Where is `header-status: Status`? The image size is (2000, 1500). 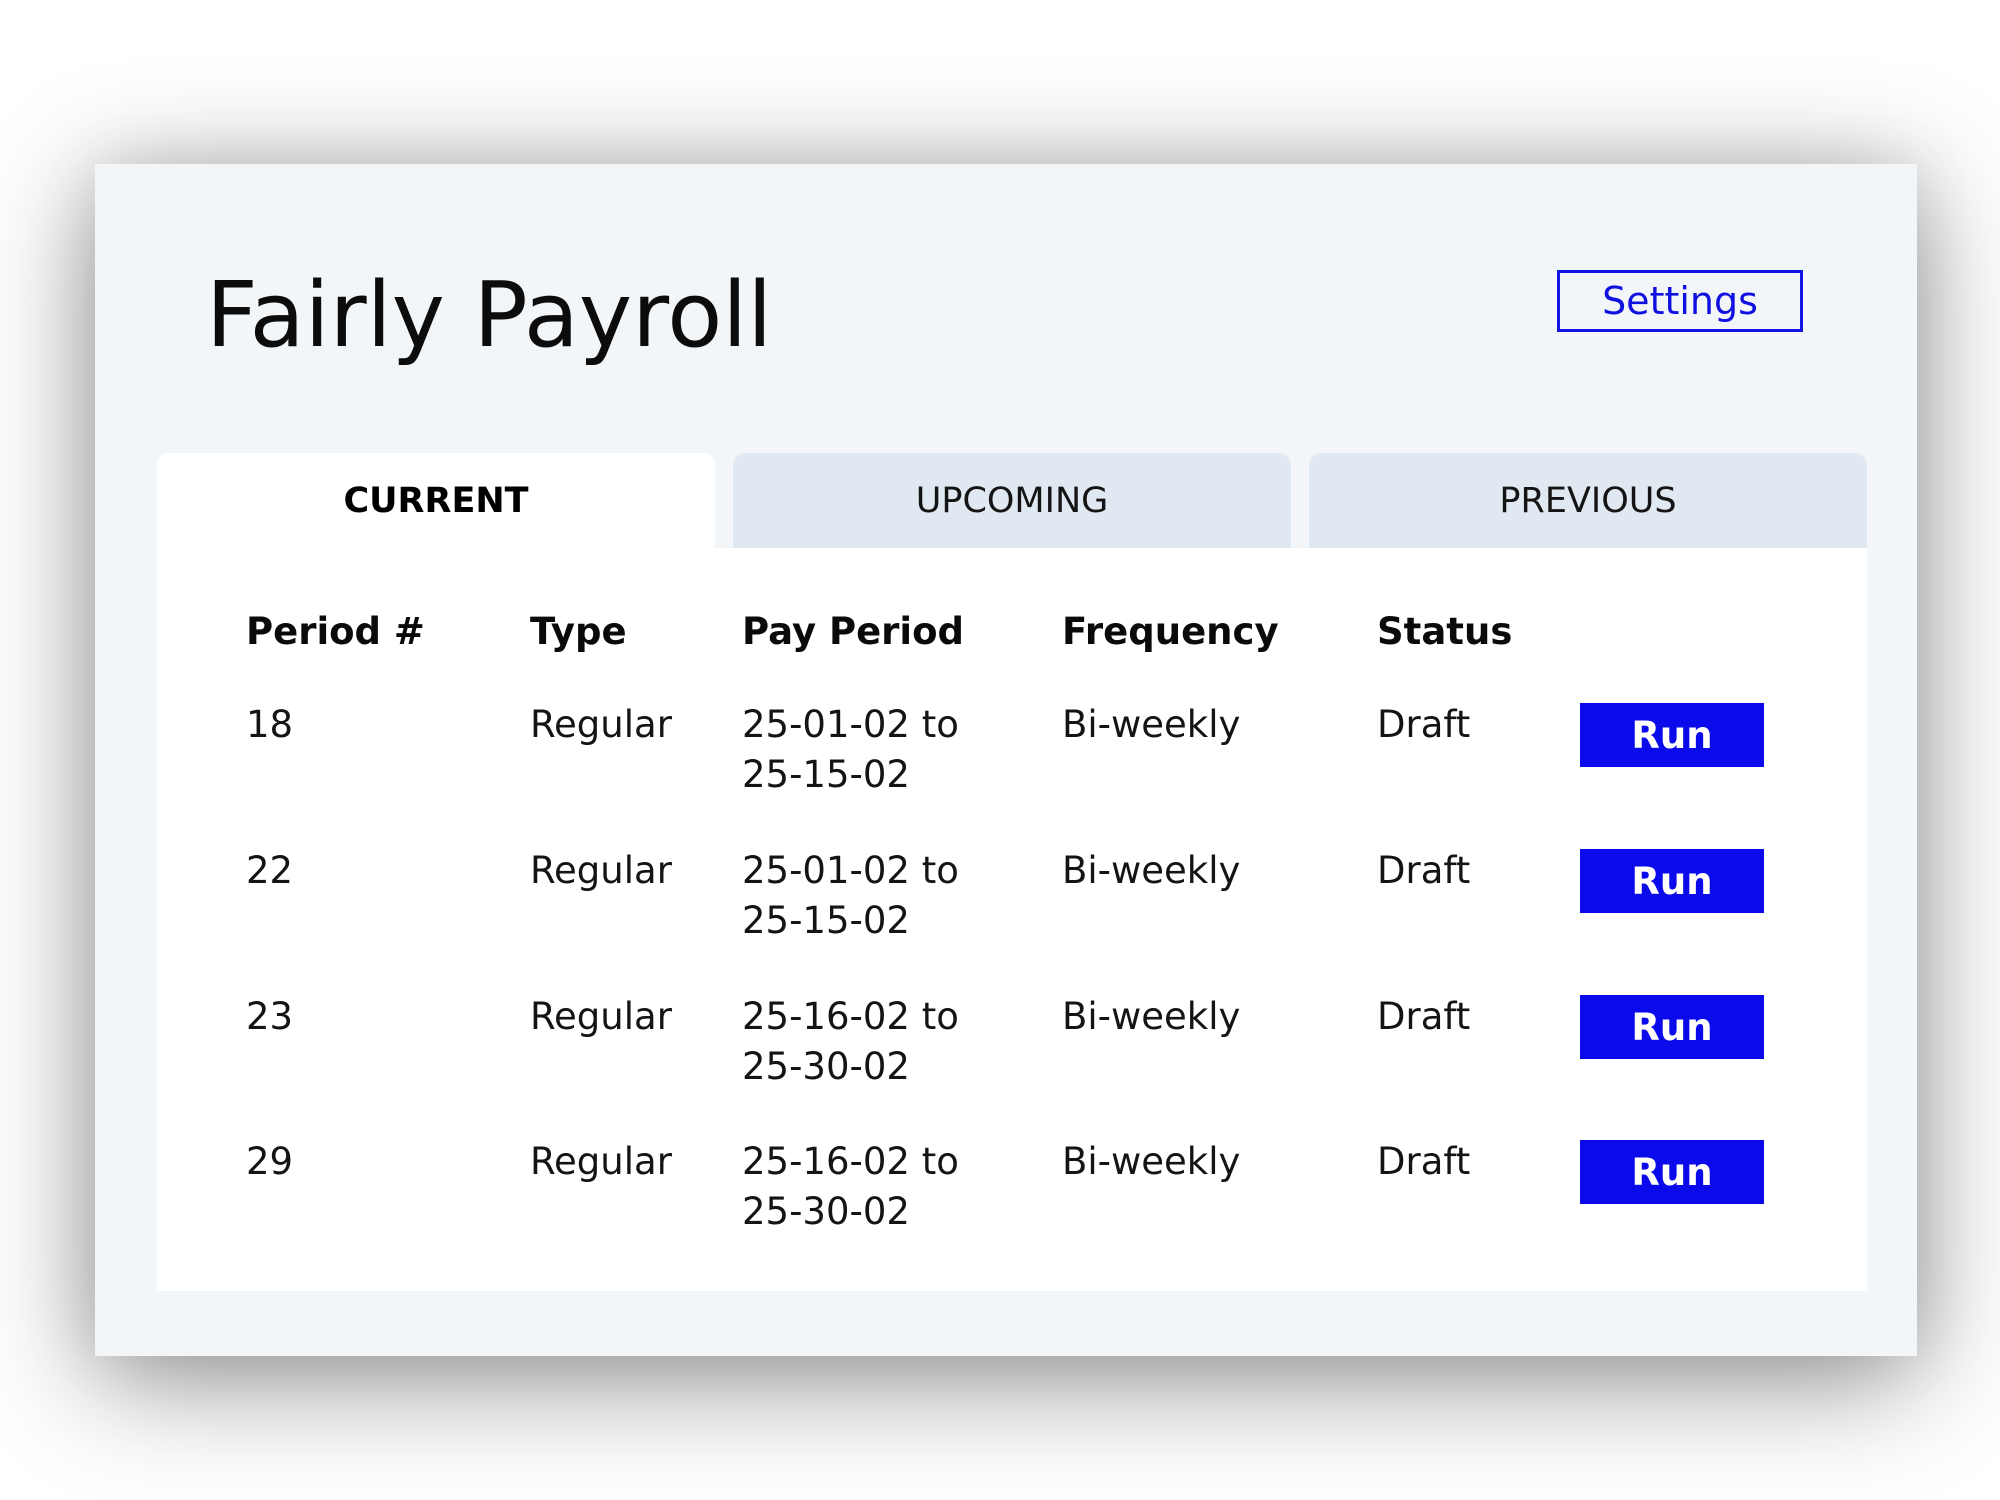
header-status: Status is located at coordinates (1445, 631).